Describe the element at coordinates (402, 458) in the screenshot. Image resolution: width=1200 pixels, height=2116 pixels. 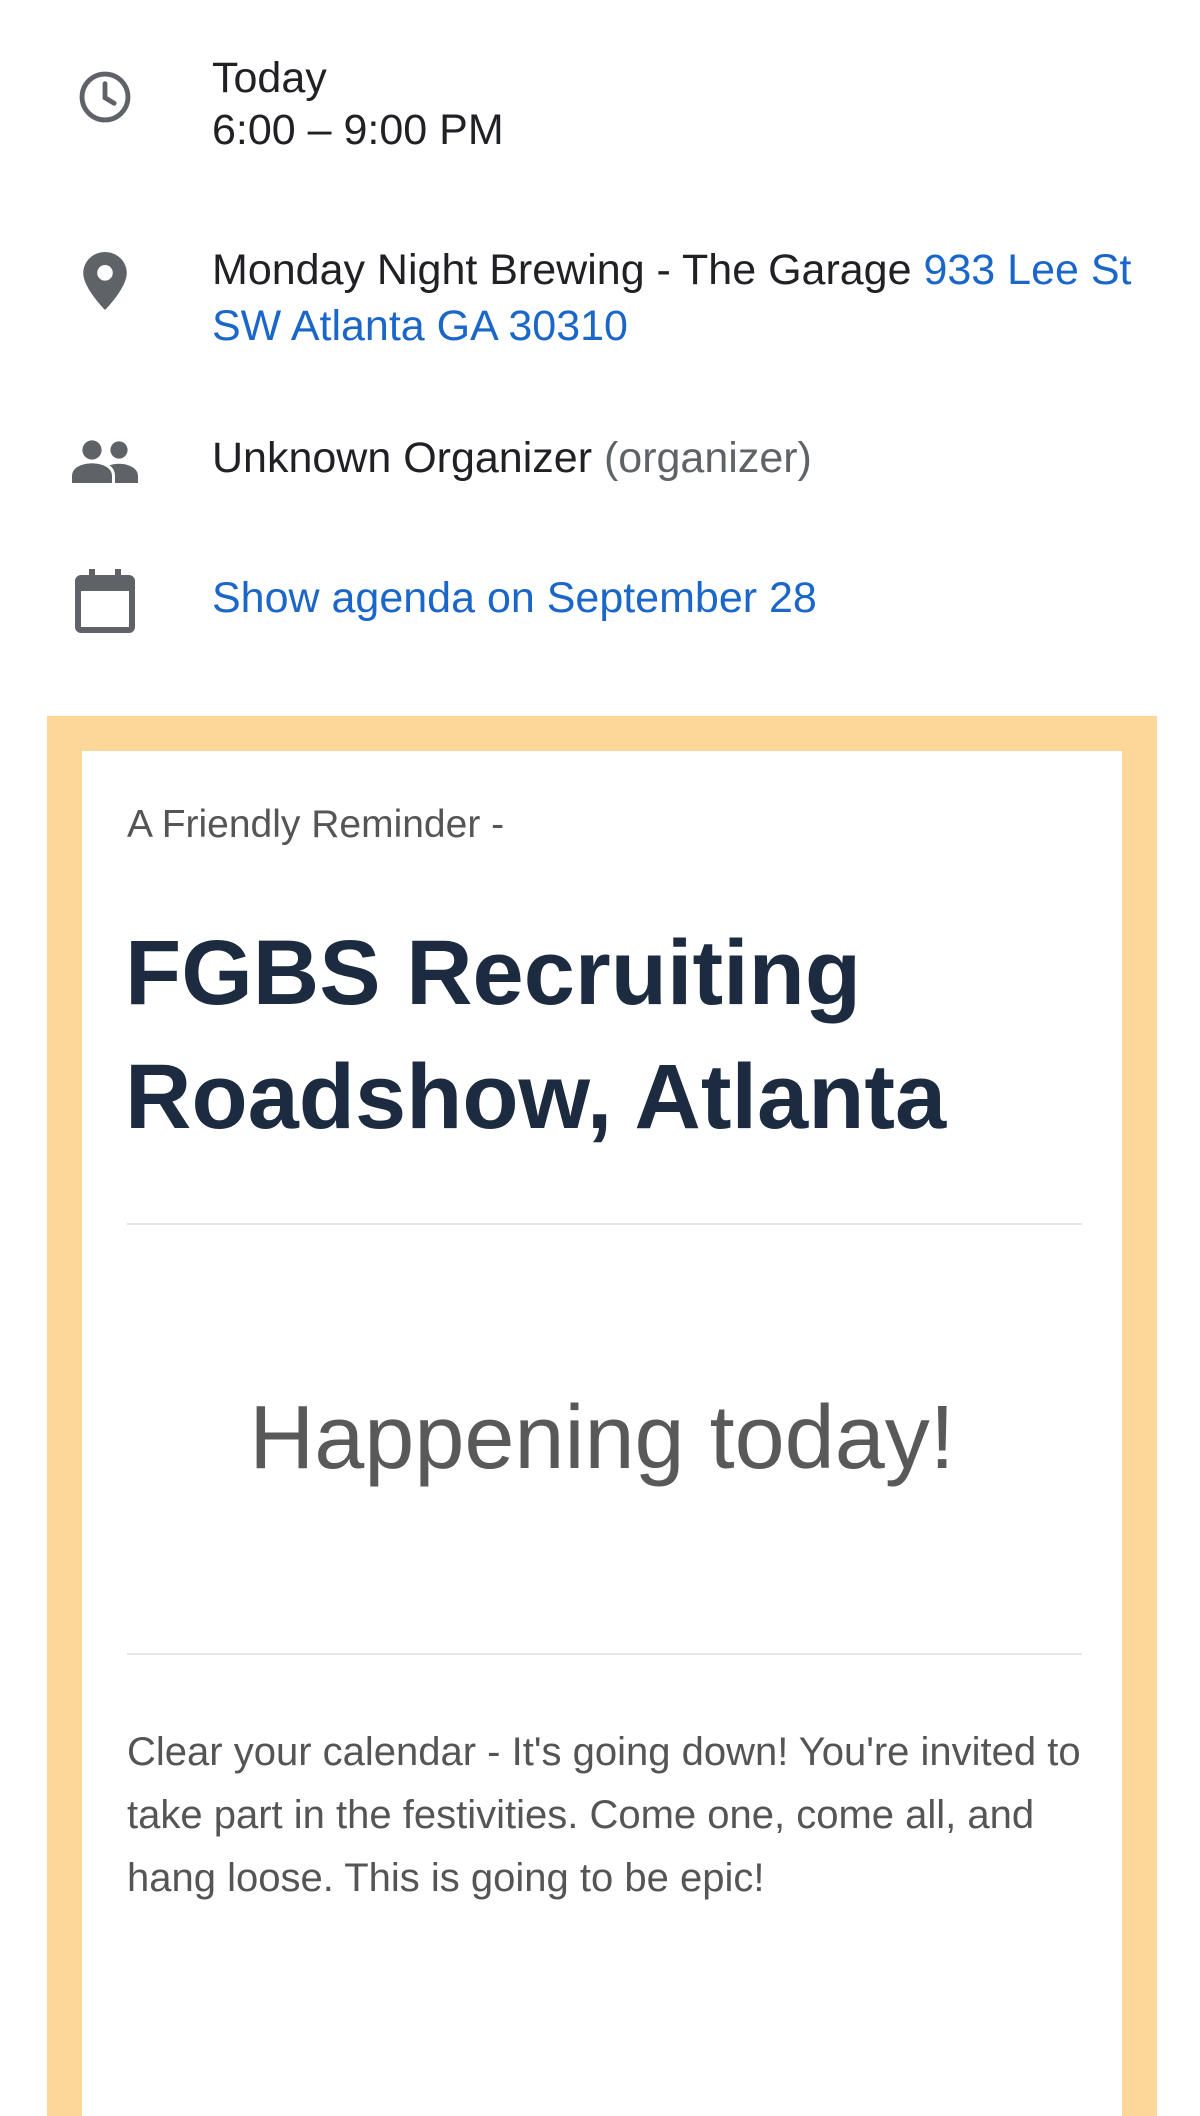
I see `organizer-name: Unknown Organizer` at that location.